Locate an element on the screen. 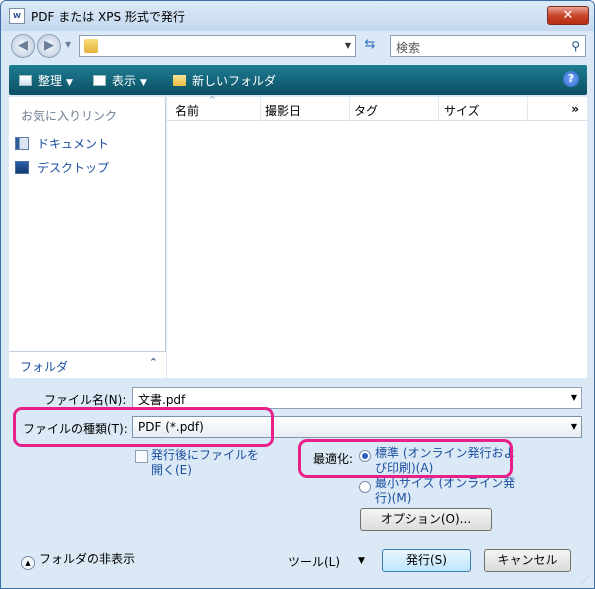 The width and height of the screenshot is (595, 589). close-button: ✕ is located at coordinates (568, 15).